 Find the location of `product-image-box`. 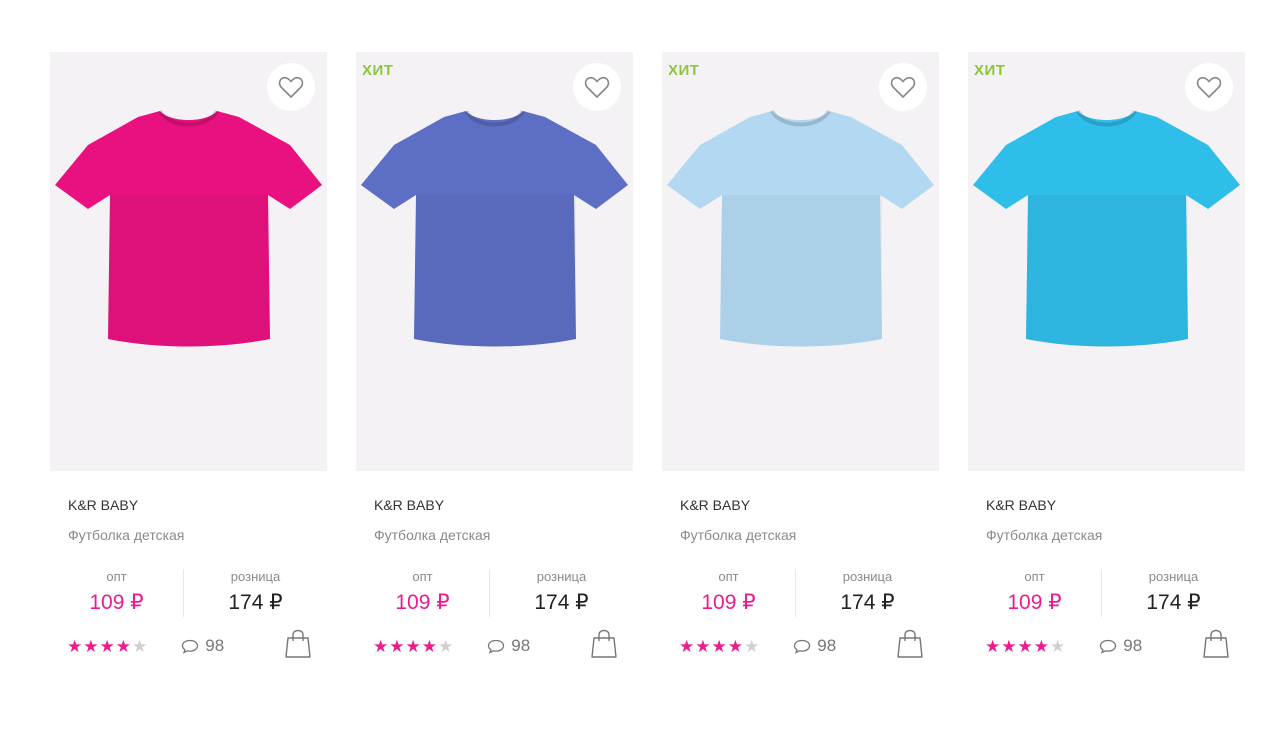

product-image-box is located at coordinates (188, 261).